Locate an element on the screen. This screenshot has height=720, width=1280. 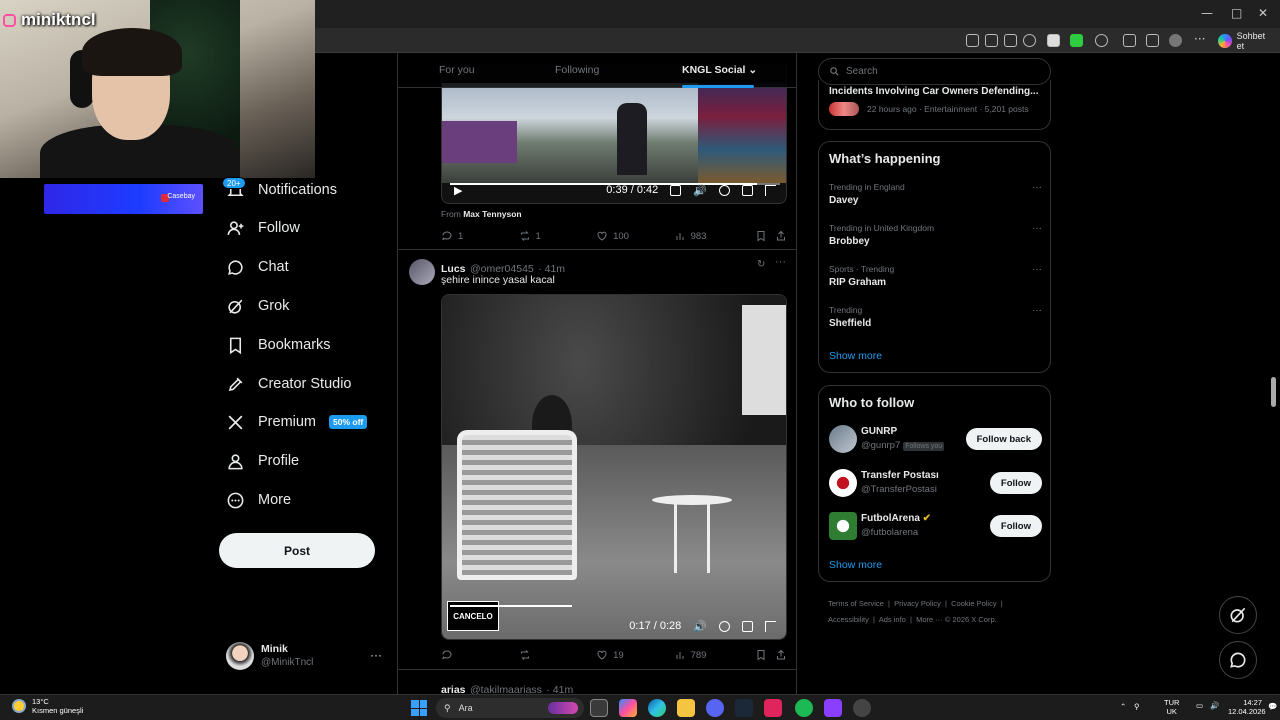
browser-menu-icon: ··· is located at coordinates (1199, 39).